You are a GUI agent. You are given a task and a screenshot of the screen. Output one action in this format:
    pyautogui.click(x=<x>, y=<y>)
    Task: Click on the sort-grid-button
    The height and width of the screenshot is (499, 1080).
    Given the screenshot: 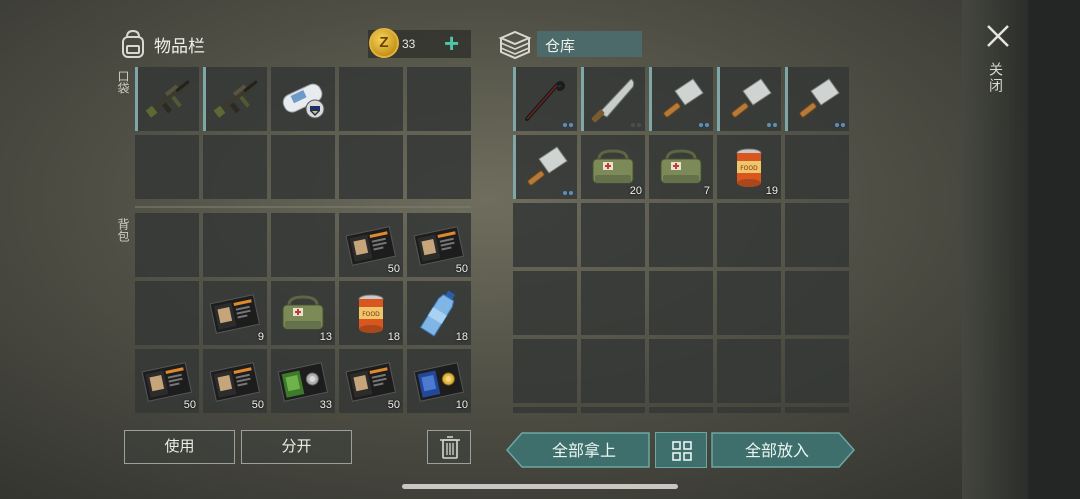 What is the action you would take?
    pyautogui.click(x=681, y=450)
    